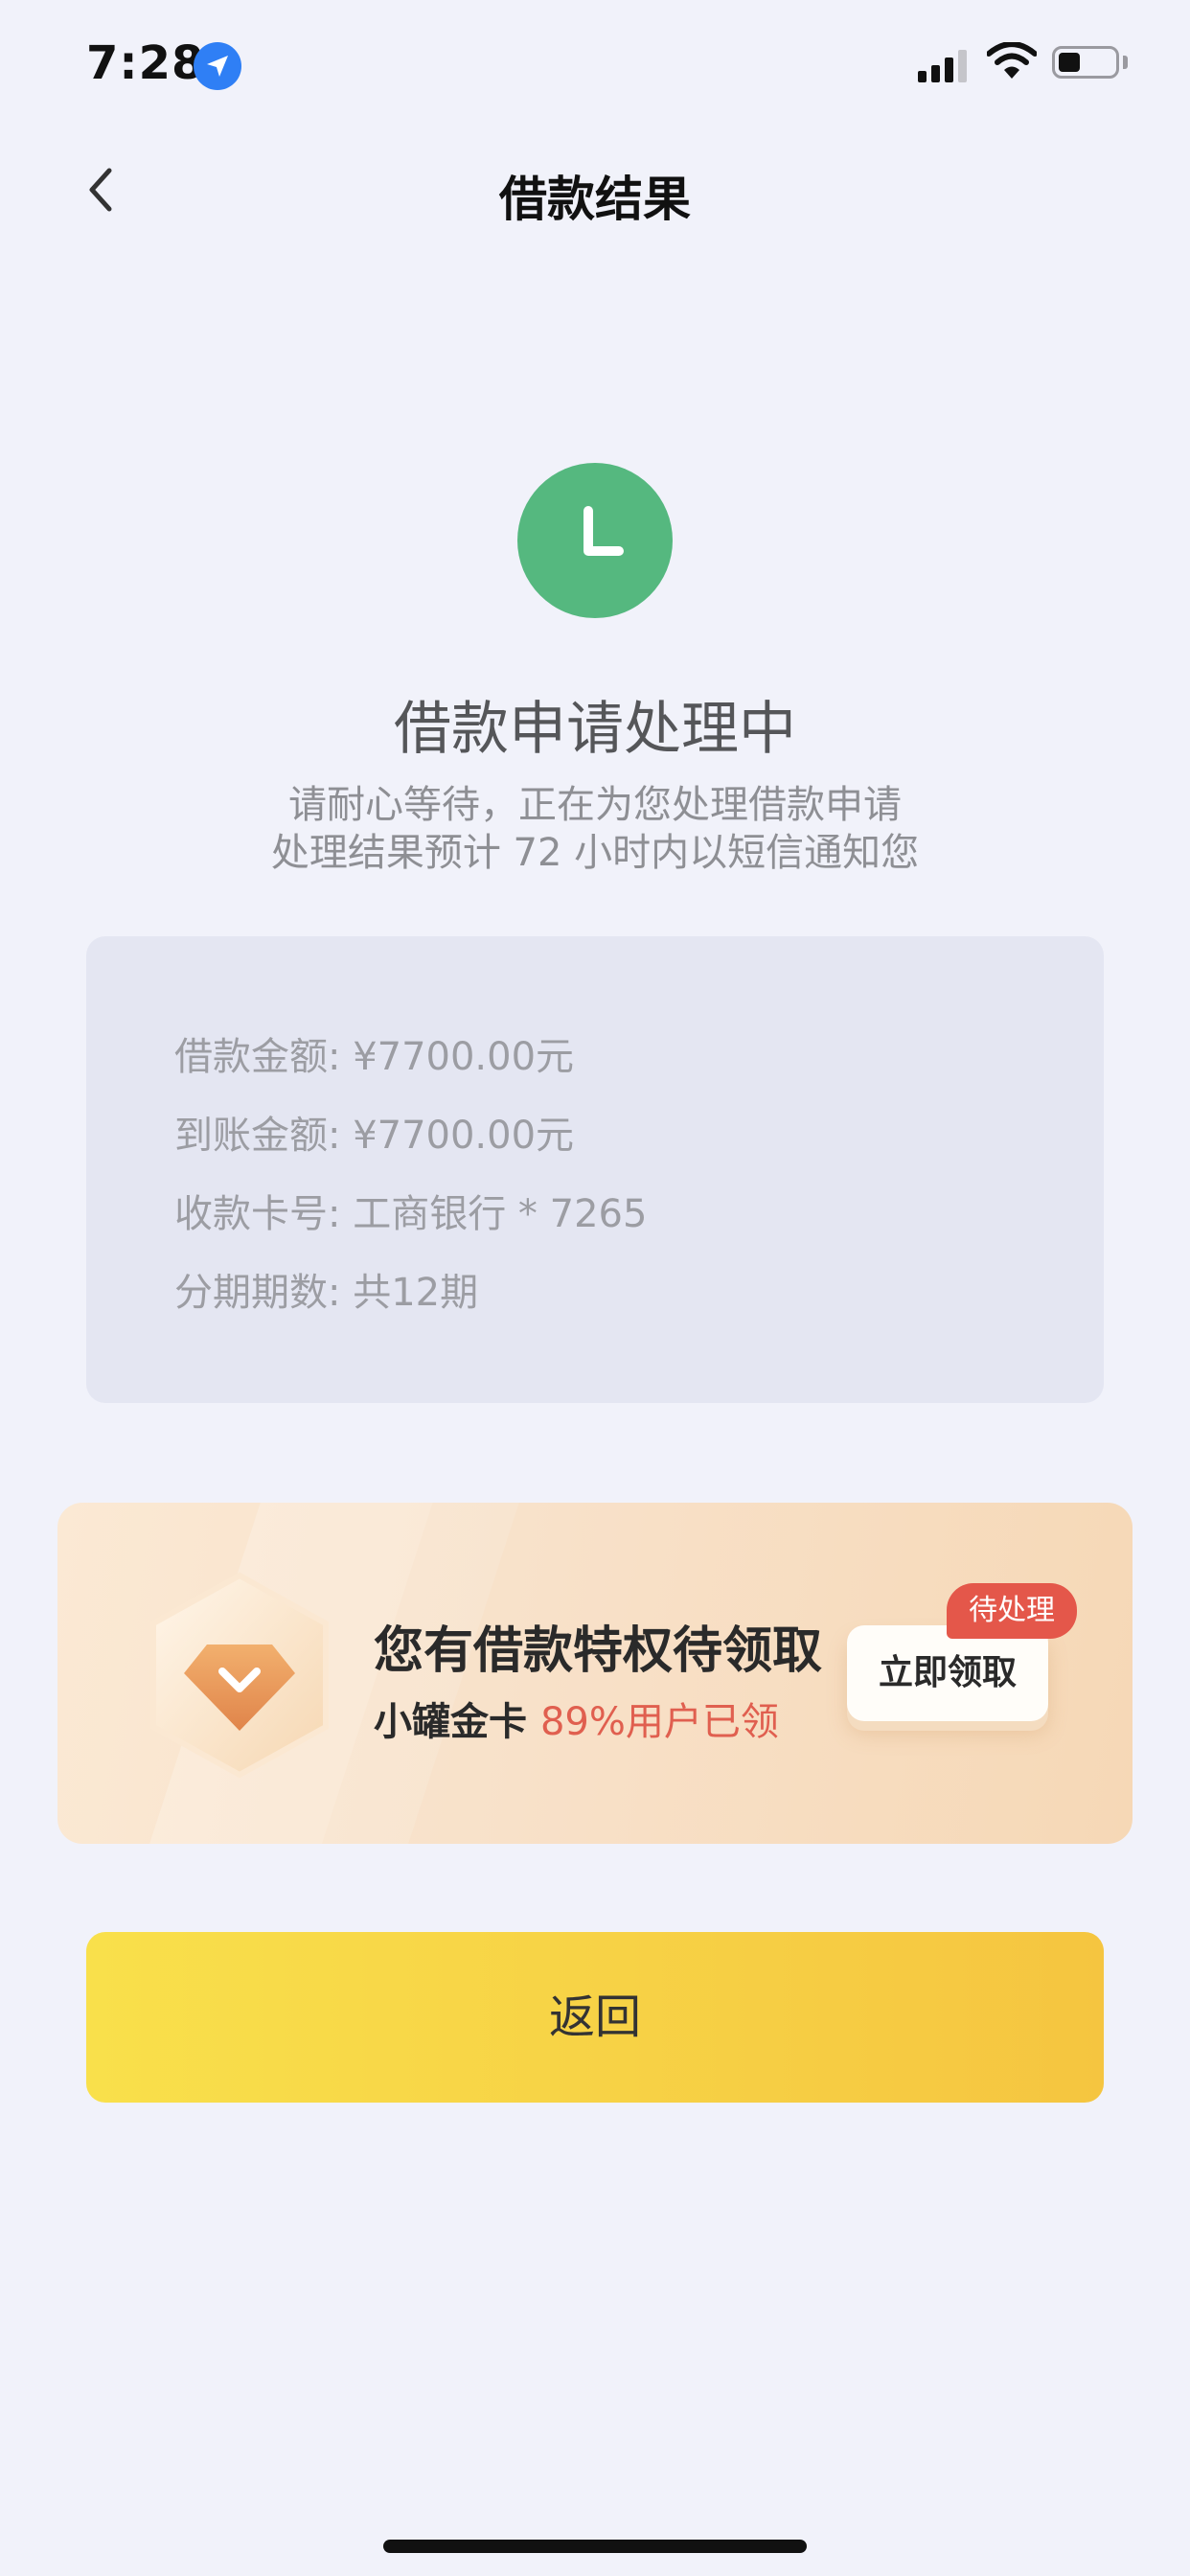  I want to click on detail-installments: 分期期数: 共12期, so click(326, 1293).